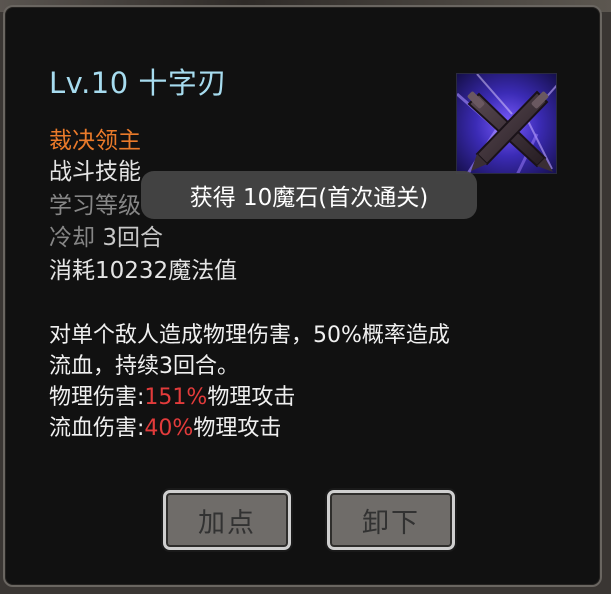 The image size is (611, 594). Describe the element at coordinates (95, 206) in the screenshot. I see `skill-requirement-label: 学习等级` at that location.